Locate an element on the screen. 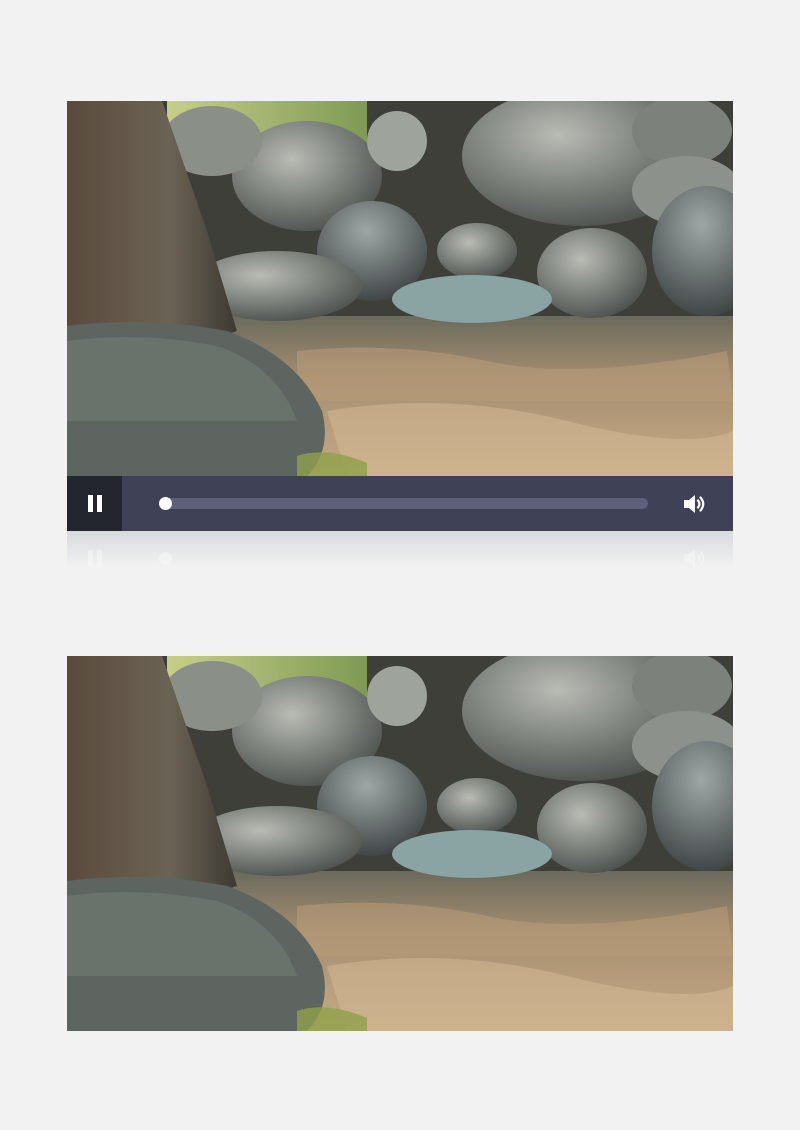 The width and height of the screenshot is (800, 1130). pause-icon is located at coordinates (90, 503).